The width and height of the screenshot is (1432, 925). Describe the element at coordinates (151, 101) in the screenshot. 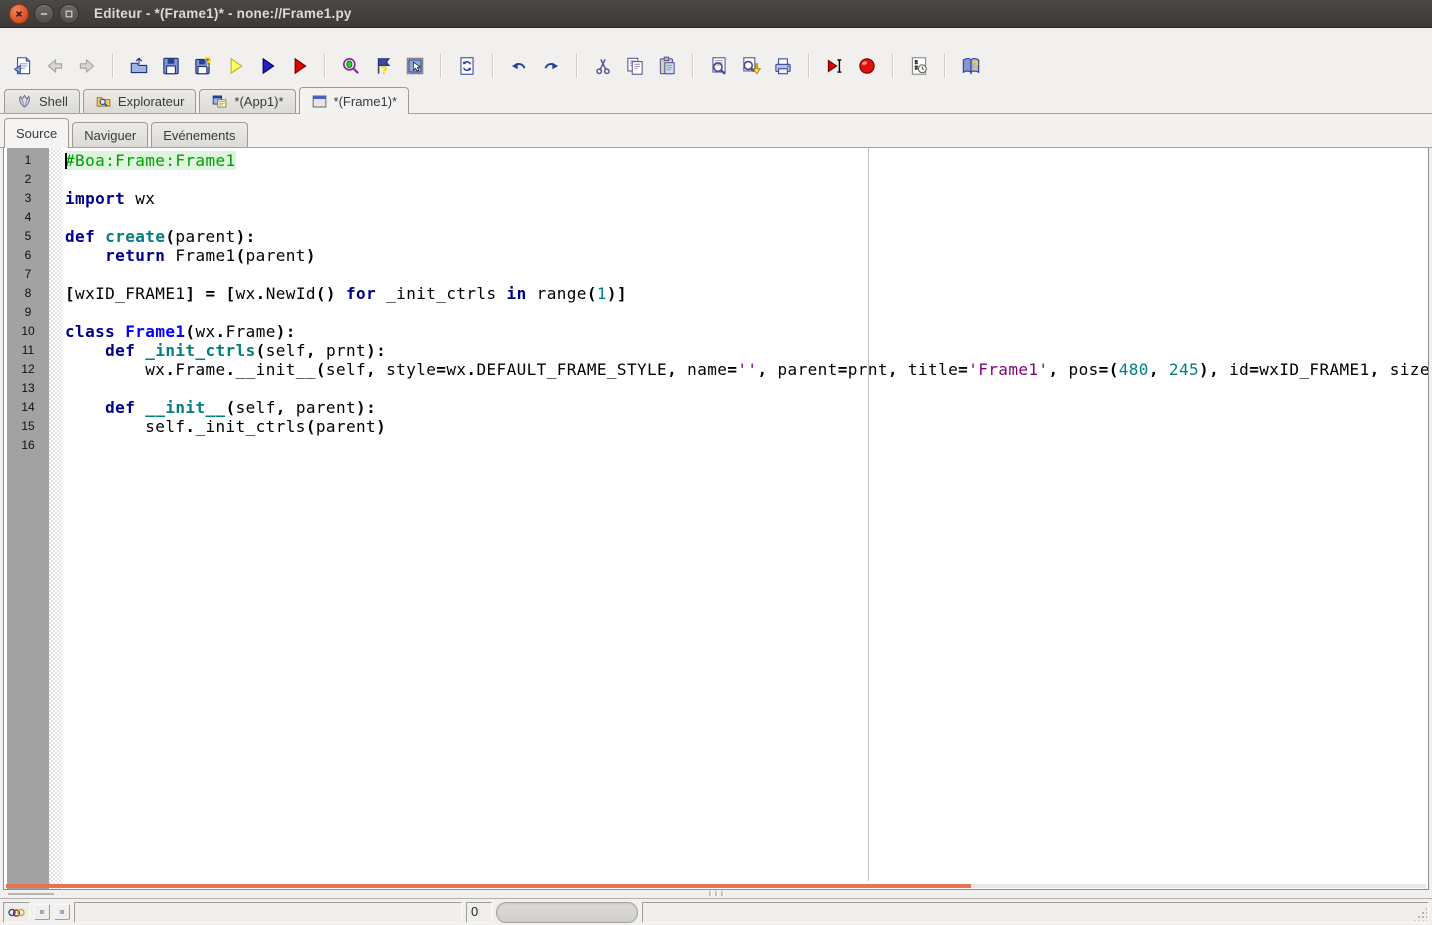

I see `tab-label: Explorateur` at that location.